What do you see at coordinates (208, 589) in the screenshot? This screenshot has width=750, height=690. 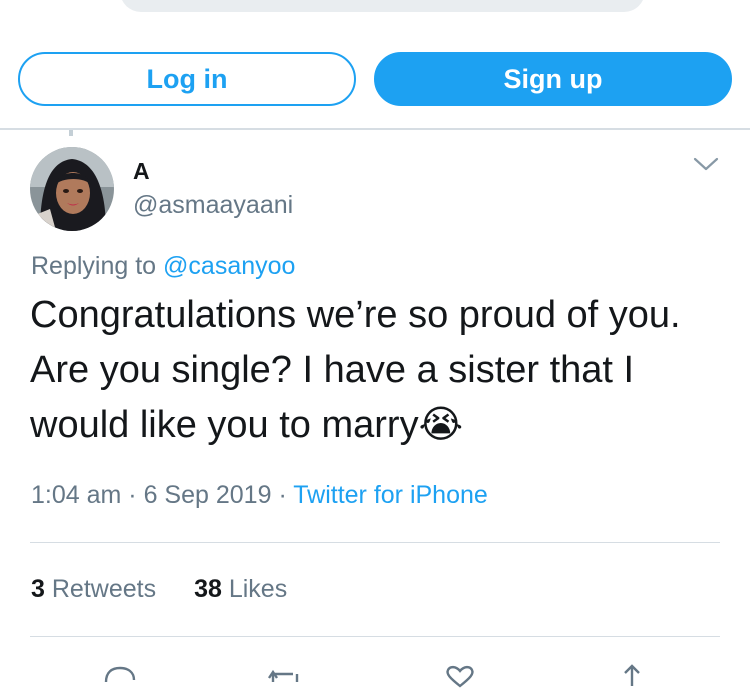 I see `like-count: 38` at bounding box center [208, 589].